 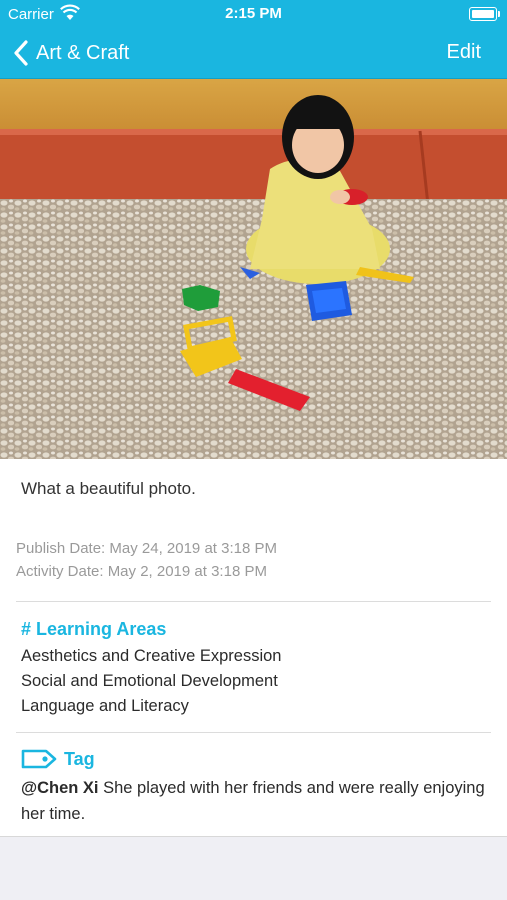 I want to click on status-time: 2:15 PM, so click(x=253, y=13).